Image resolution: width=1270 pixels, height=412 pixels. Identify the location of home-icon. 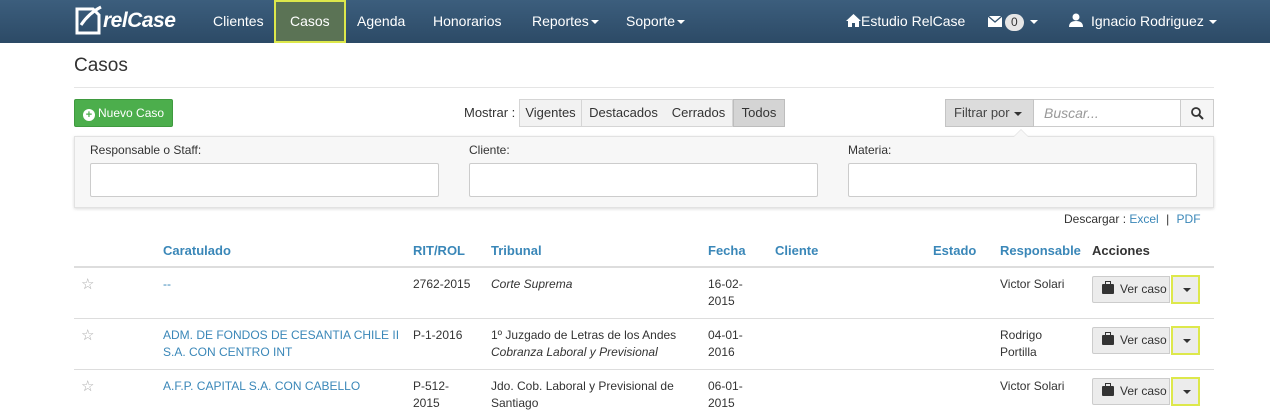
(853, 20).